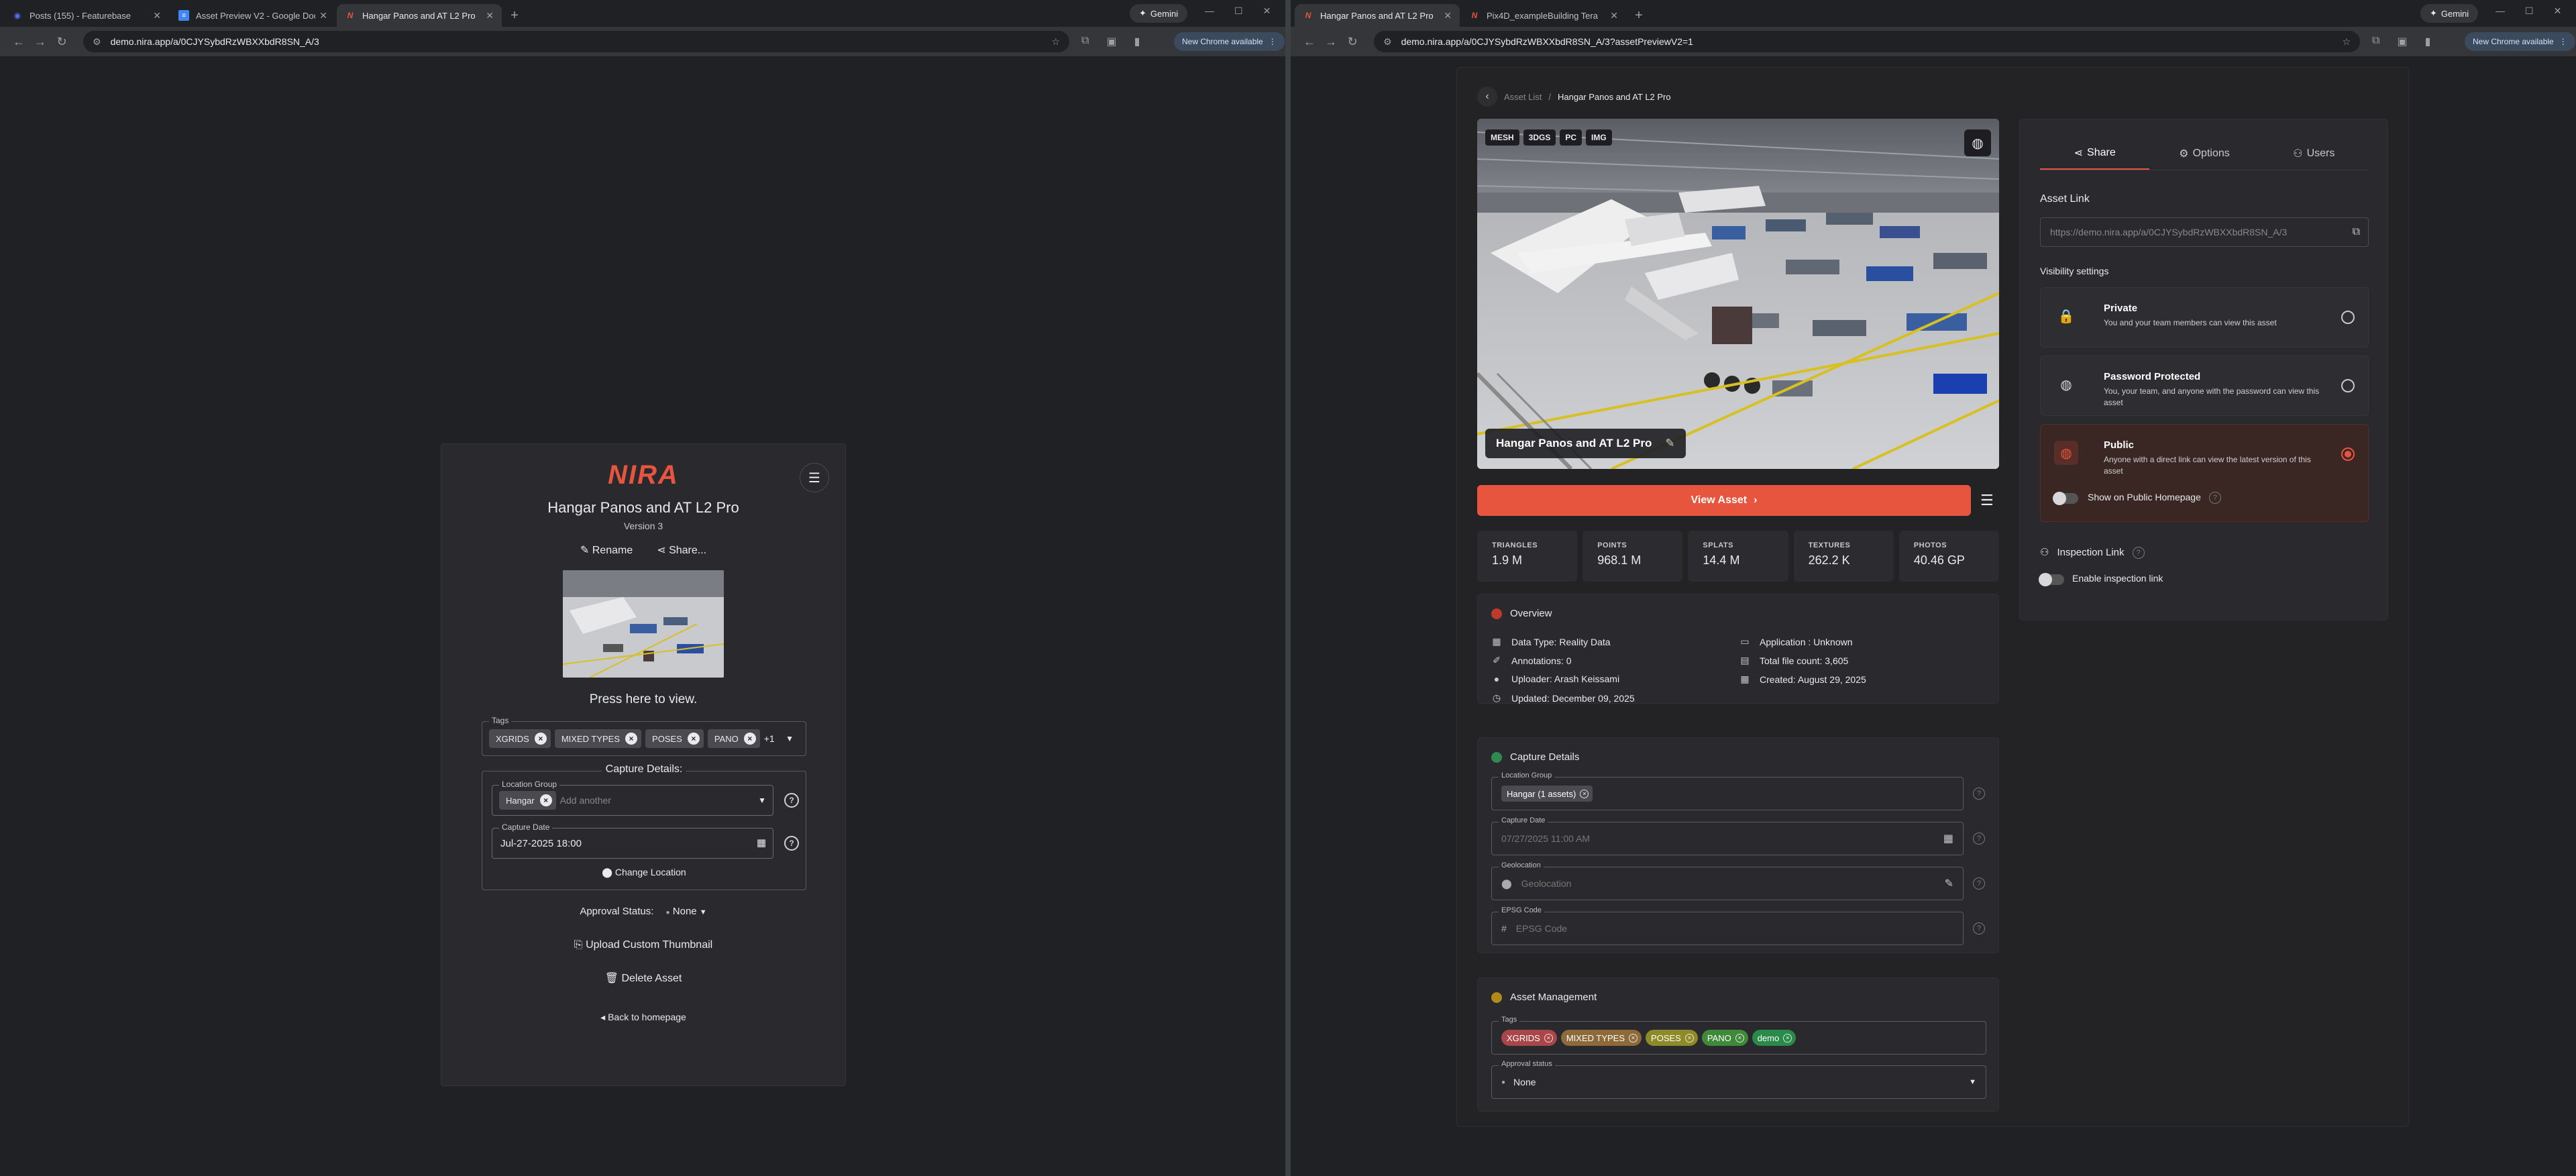 The image size is (2576, 1176). I want to click on location-input-placeholder: Add another, so click(585, 800).